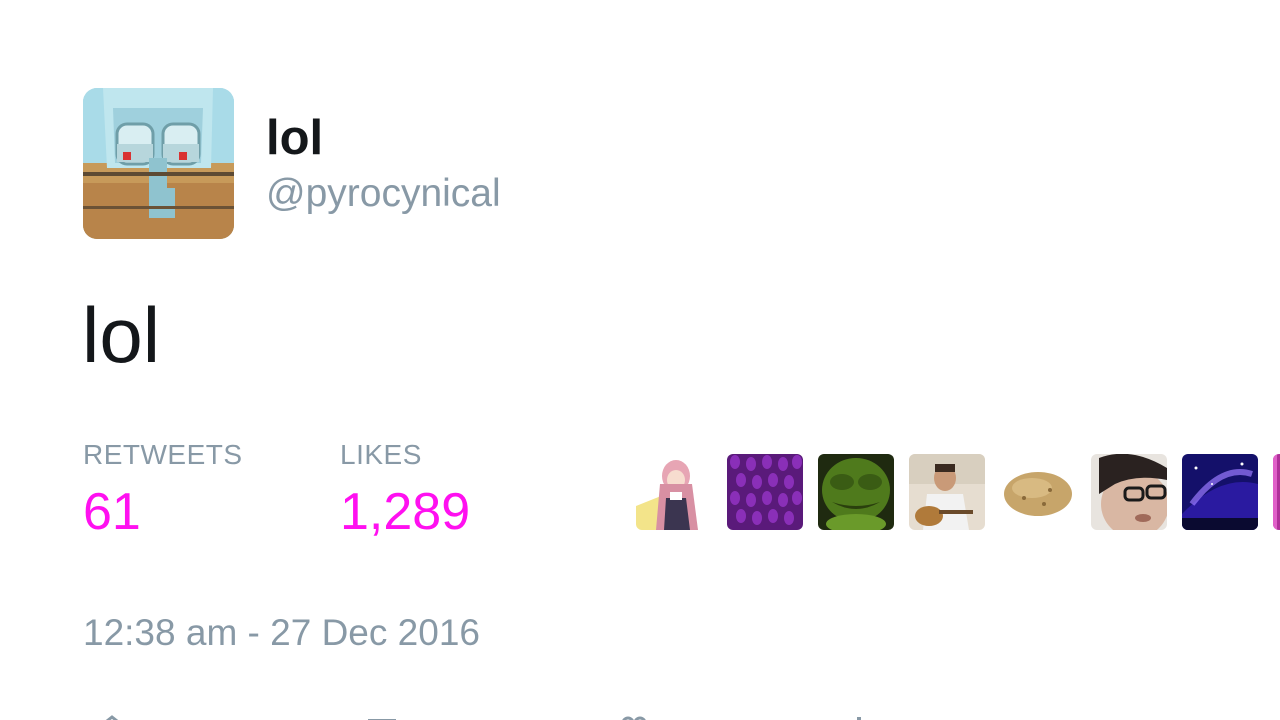 This screenshot has width=1280, height=720. I want to click on likes-label: LIKES, so click(381, 454).